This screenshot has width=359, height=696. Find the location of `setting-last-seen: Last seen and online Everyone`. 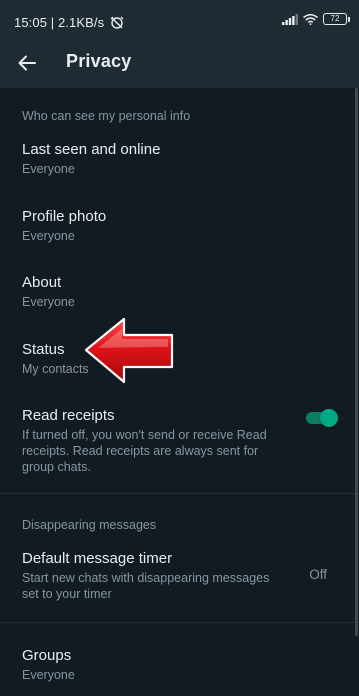

setting-last-seen: Last seen and online Everyone is located at coordinates (179, 166).